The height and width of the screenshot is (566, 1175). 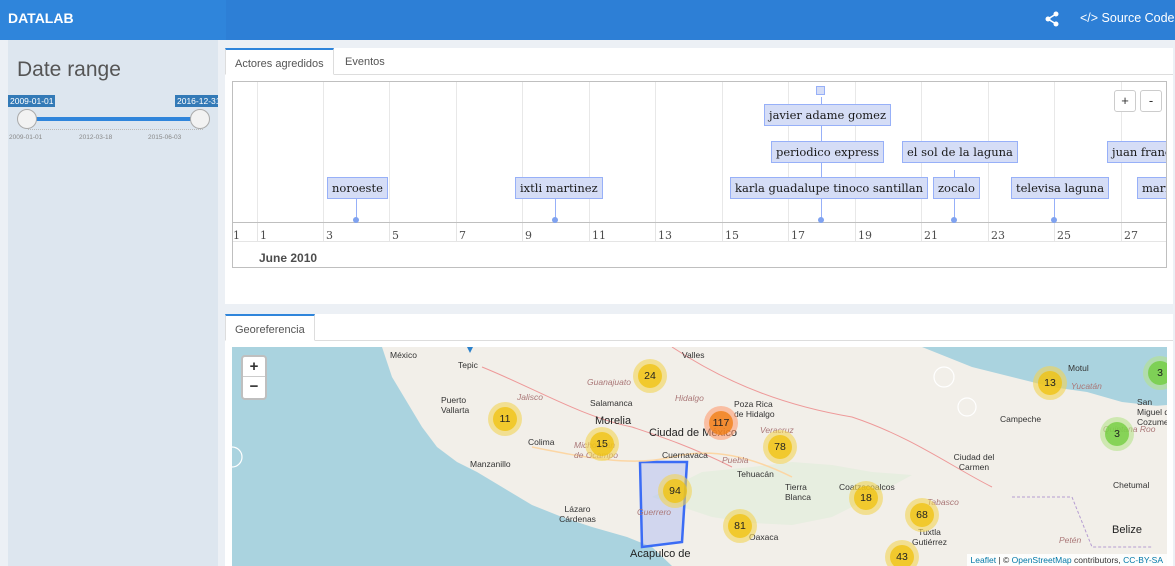 What do you see at coordinates (780, 447) in the screenshot?
I see `map-cluster: 78` at bounding box center [780, 447].